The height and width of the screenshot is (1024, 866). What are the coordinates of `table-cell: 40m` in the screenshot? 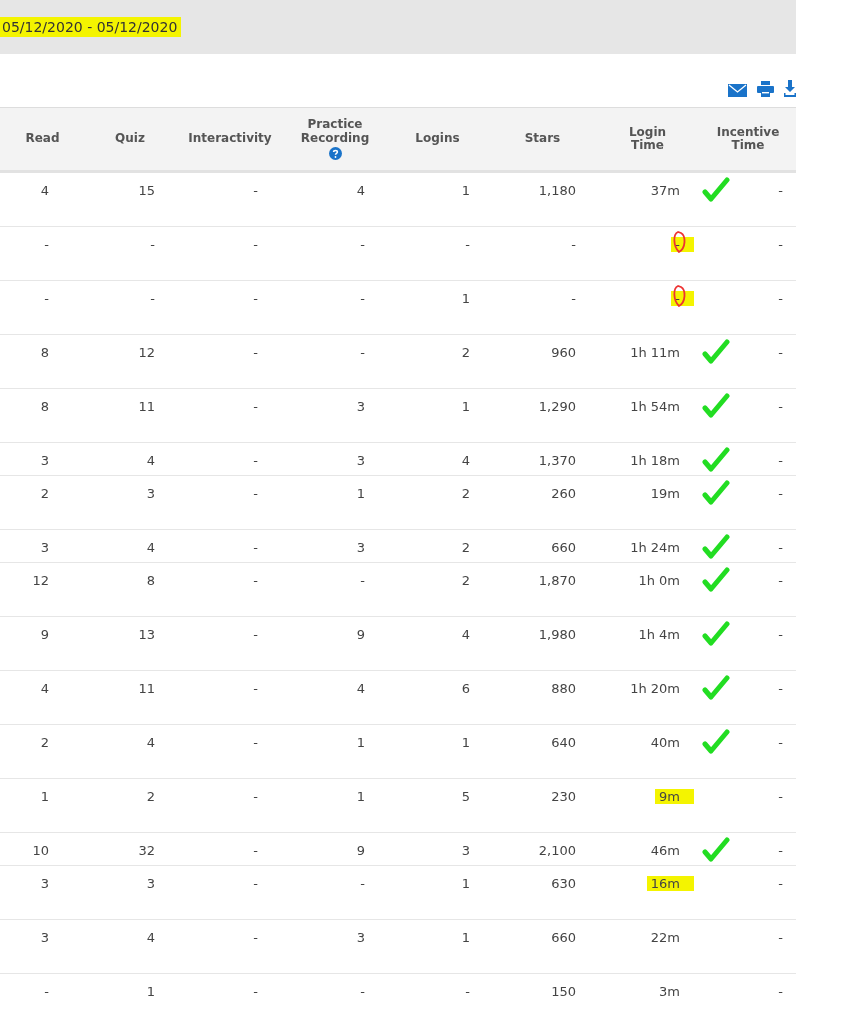 It's located at (665, 742).